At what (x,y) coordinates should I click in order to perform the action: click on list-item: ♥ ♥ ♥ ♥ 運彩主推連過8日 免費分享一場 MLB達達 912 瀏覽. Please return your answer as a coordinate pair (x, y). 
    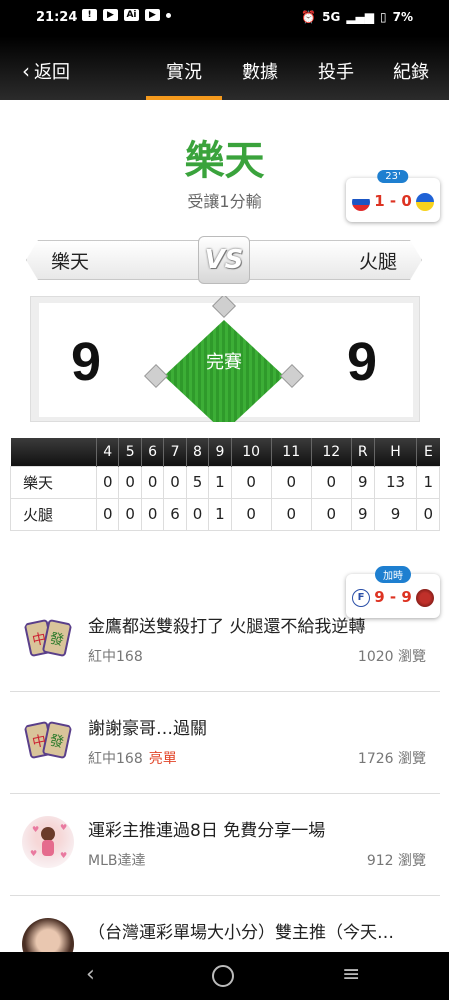
    Looking at the image, I should click on (225, 846).